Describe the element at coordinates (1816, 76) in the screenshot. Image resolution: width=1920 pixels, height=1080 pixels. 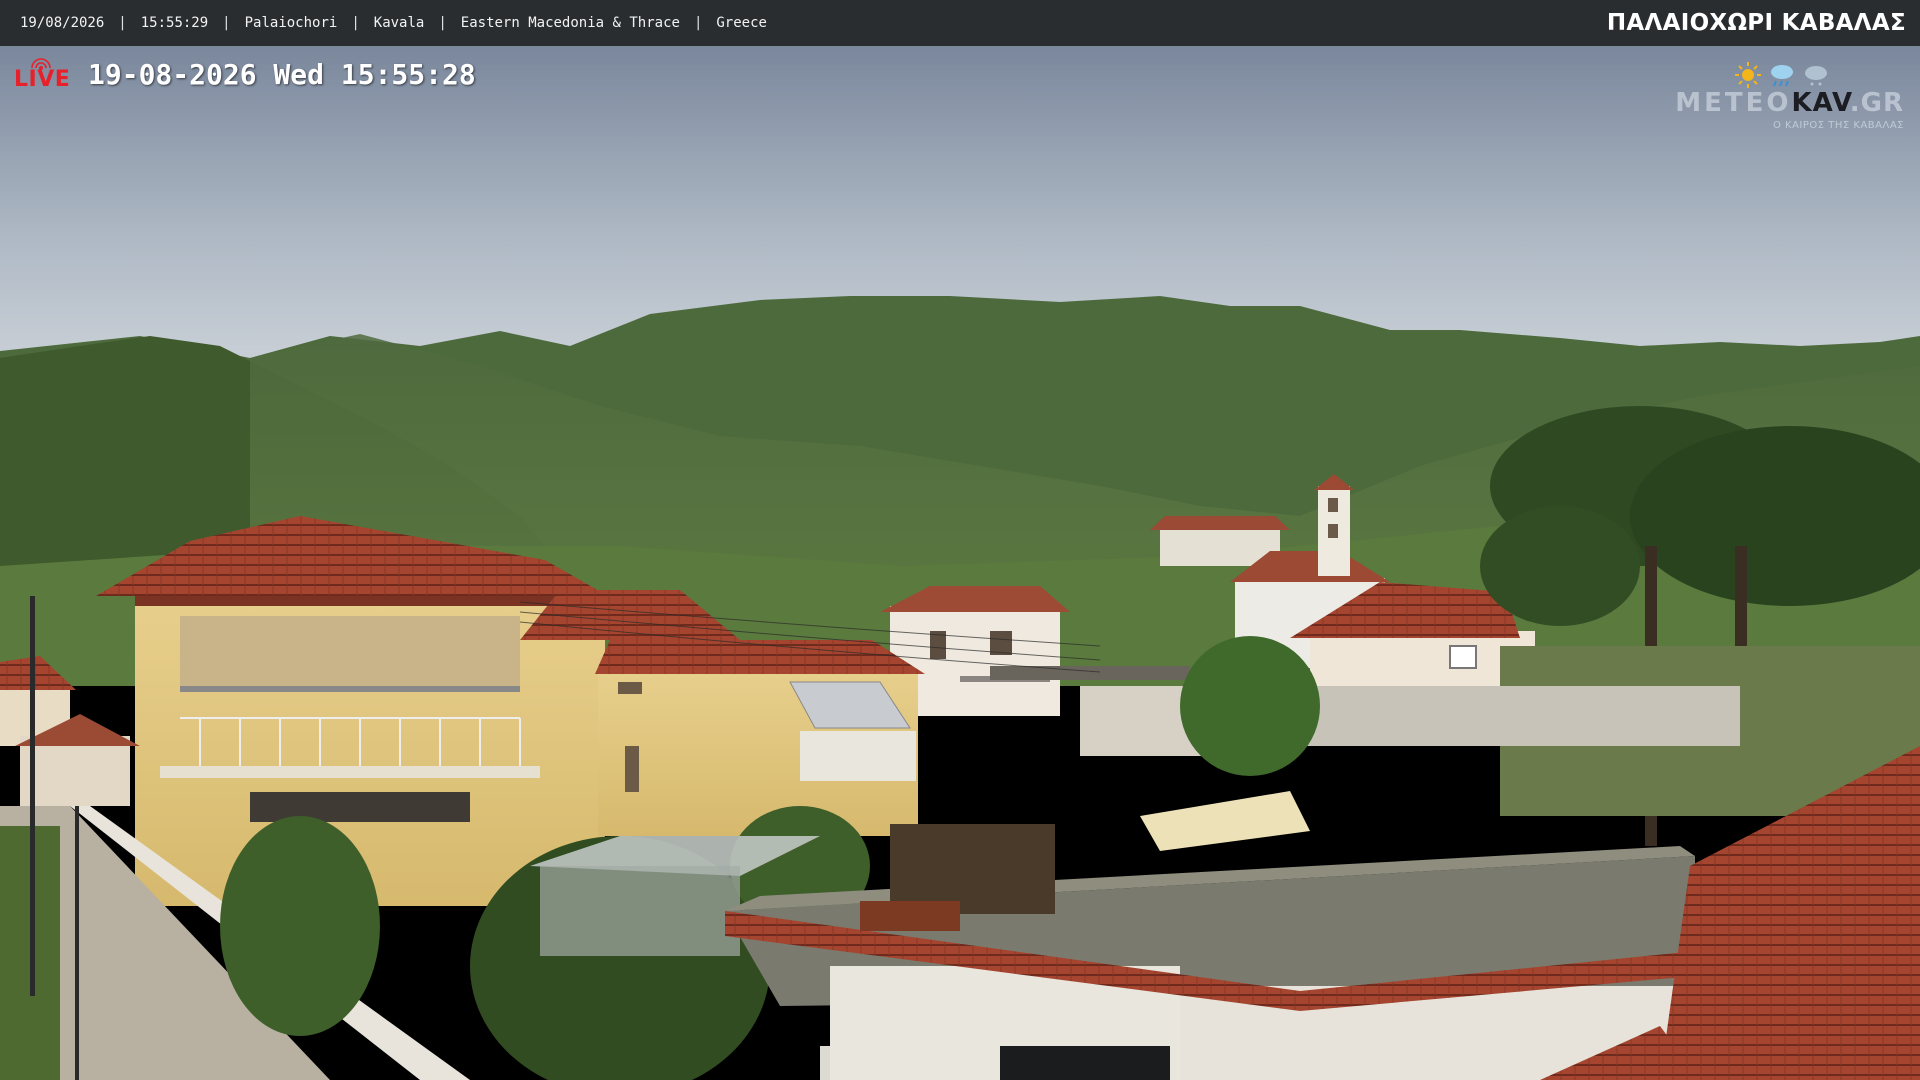
I see `snow-cloud-icon` at that location.